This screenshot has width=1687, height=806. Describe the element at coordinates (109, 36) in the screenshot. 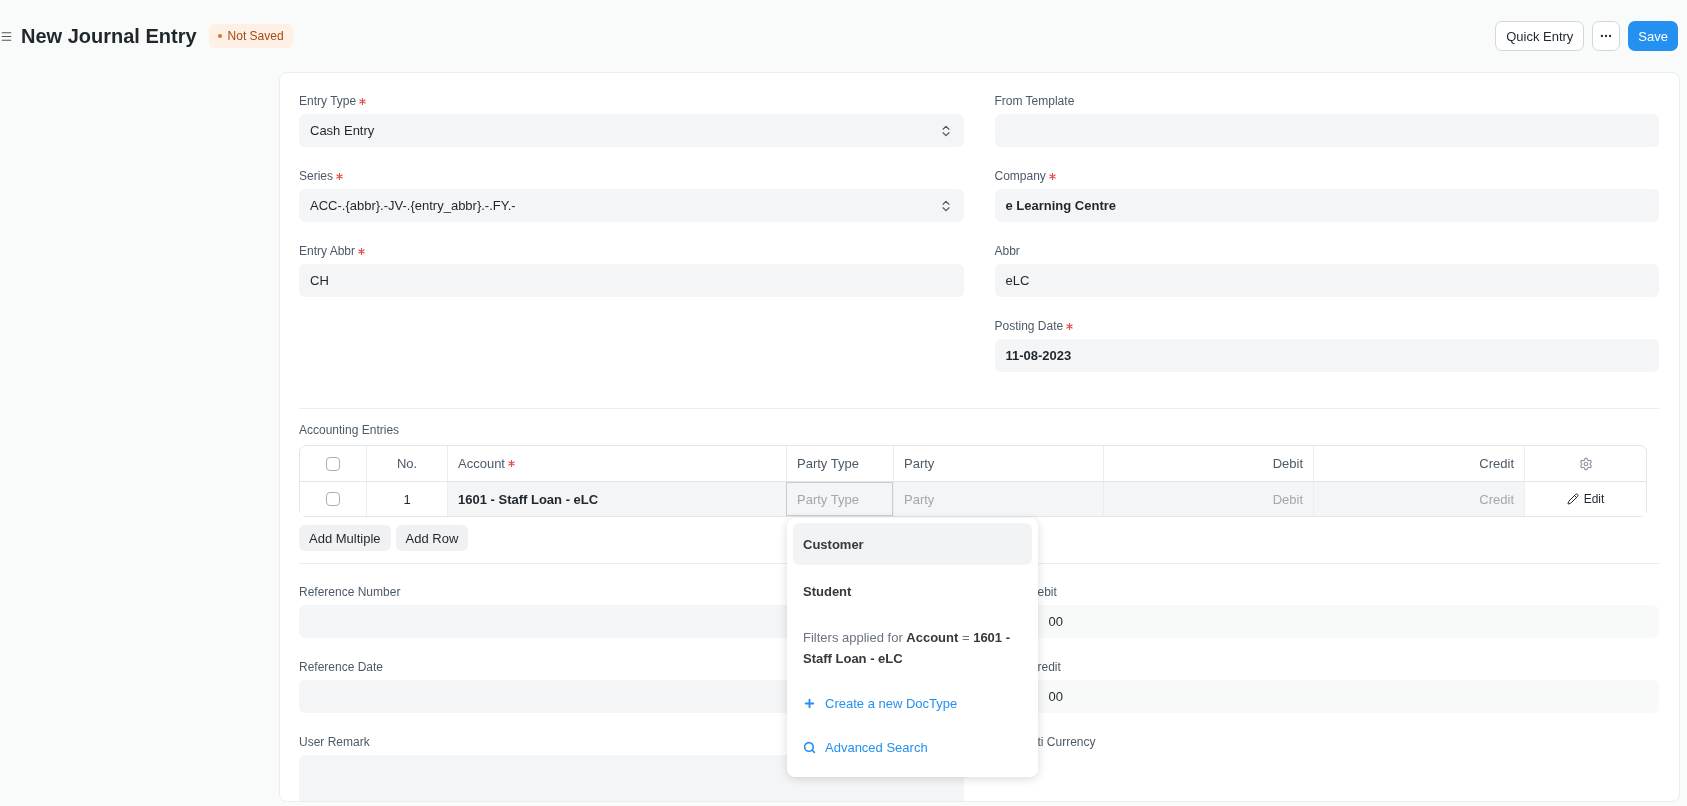

I see `page-title: New Journal Entry` at that location.